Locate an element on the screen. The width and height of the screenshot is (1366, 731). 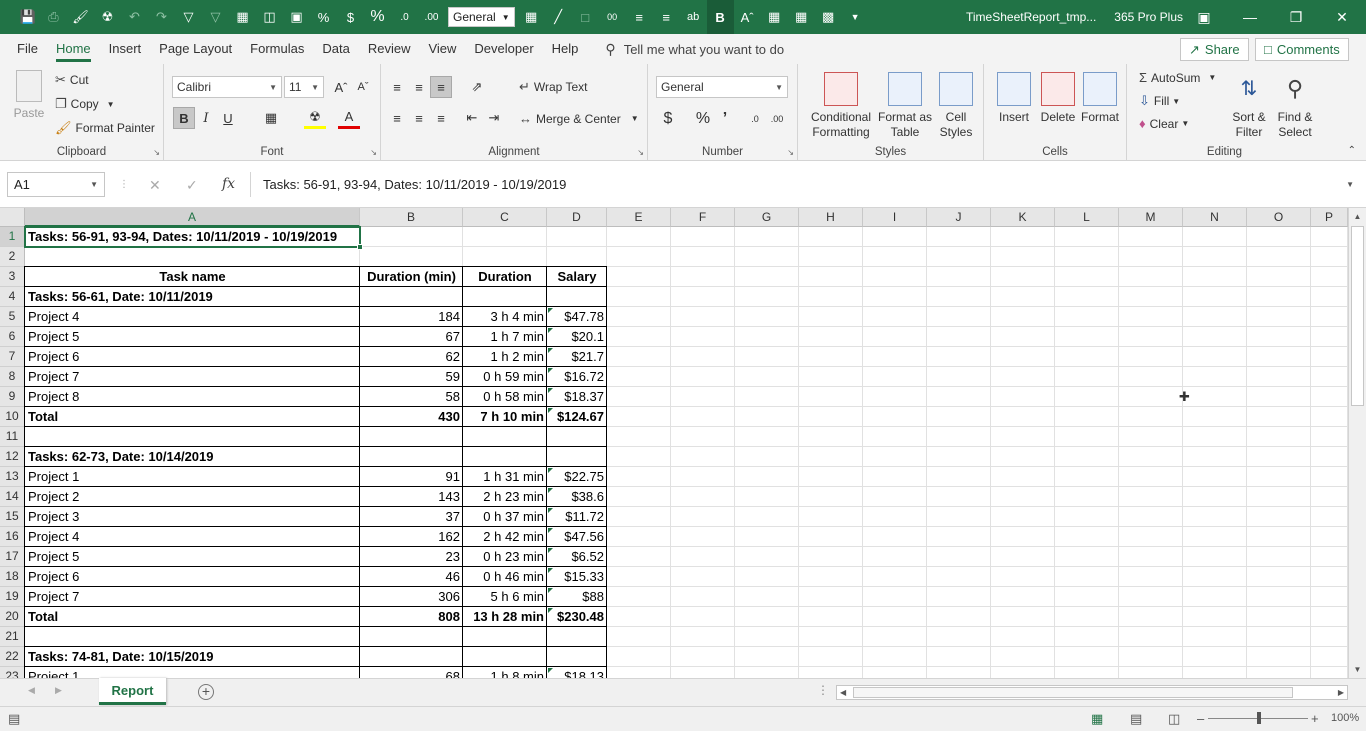
column-header-e: E is located at coordinates (639, 217).